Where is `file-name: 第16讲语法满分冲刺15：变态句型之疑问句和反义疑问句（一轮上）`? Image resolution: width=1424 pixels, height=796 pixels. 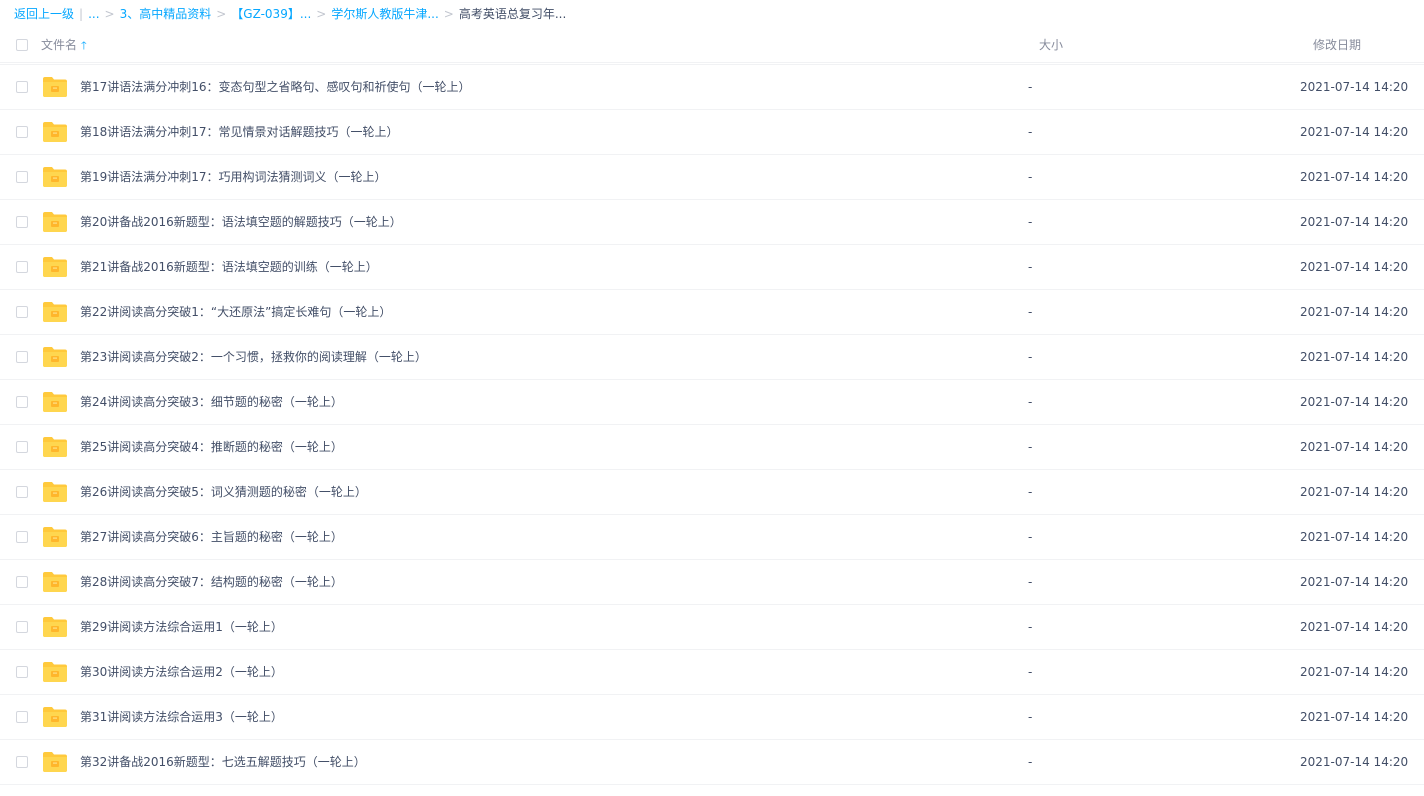 file-name: 第16讲语法满分冲刺15：变态句型之疑问句和反义疑问句（一轮上） is located at coordinates (263, 63).